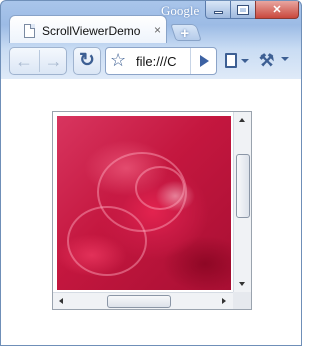  I want to click on url-text: file:///C, so click(161, 61).